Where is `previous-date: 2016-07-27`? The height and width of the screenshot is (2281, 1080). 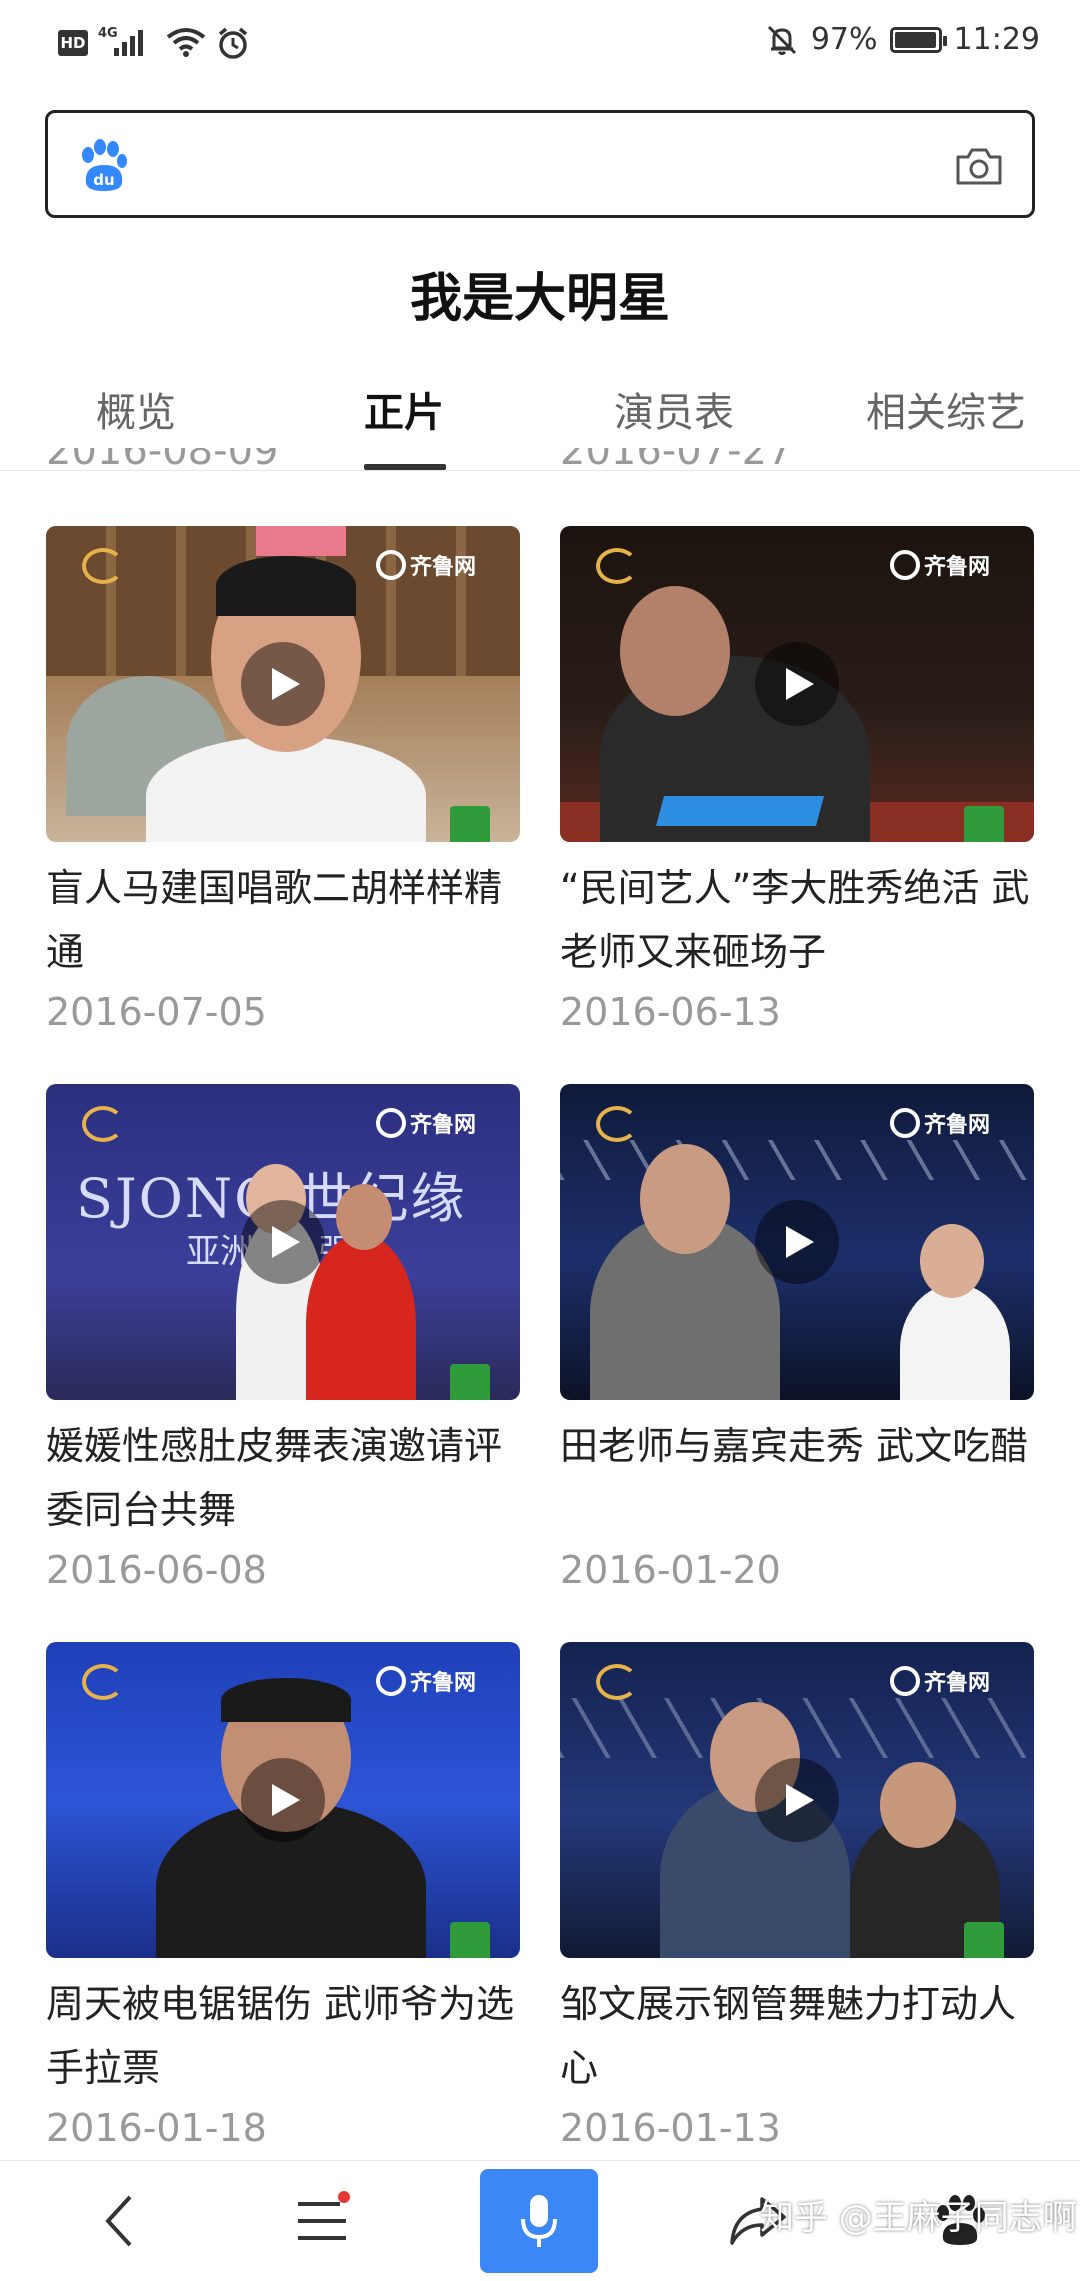 previous-date: 2016-07-27 is located at coordinates (676, 459).